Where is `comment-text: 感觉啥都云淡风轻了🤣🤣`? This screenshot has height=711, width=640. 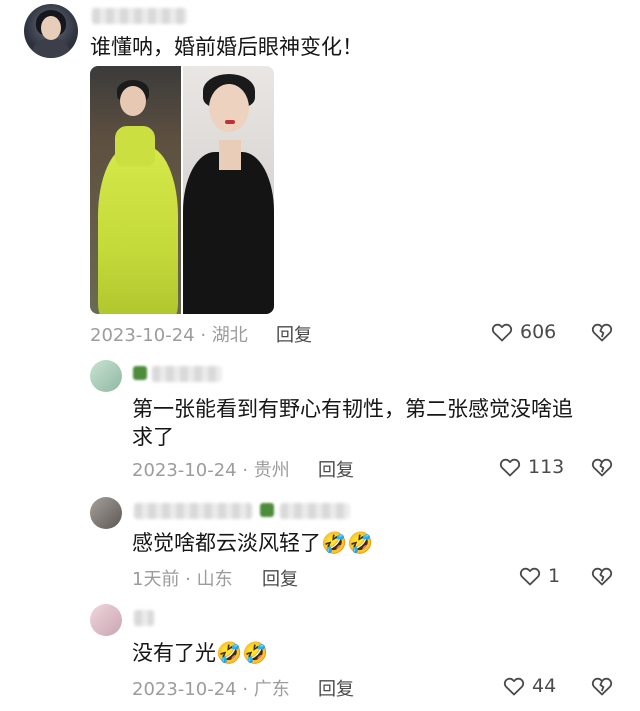
comment-text: 感觉啥都云淡风轻了🤣🤣 is located at coordinates (253, 543).